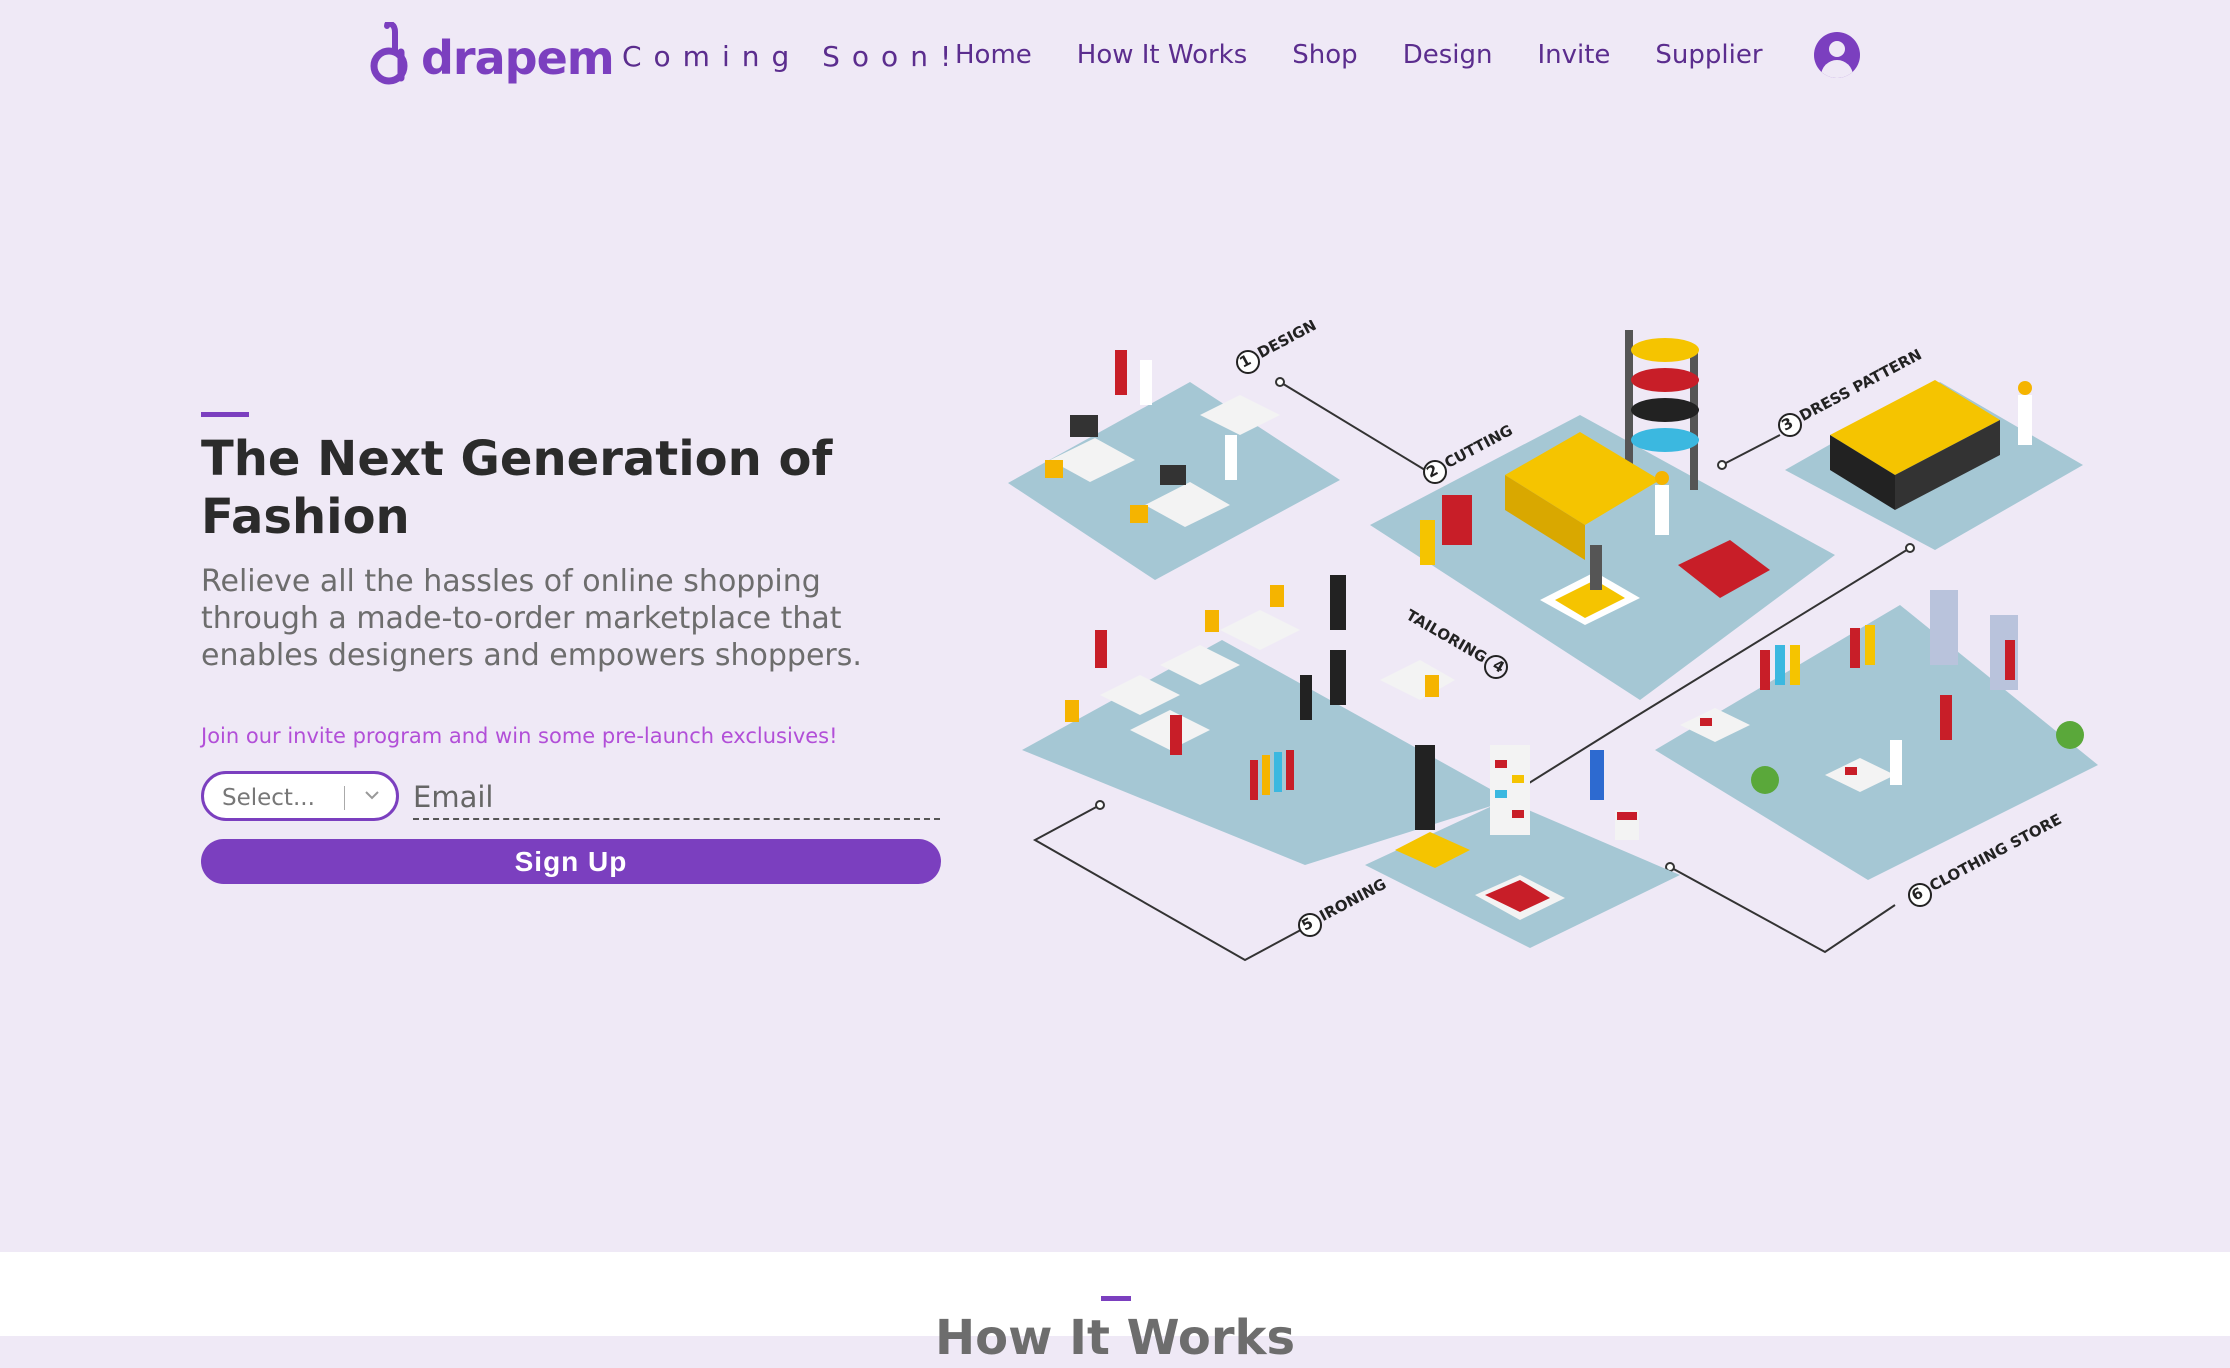  I want to click on step-label-design: 1DESIGN, so click(1277, 346).